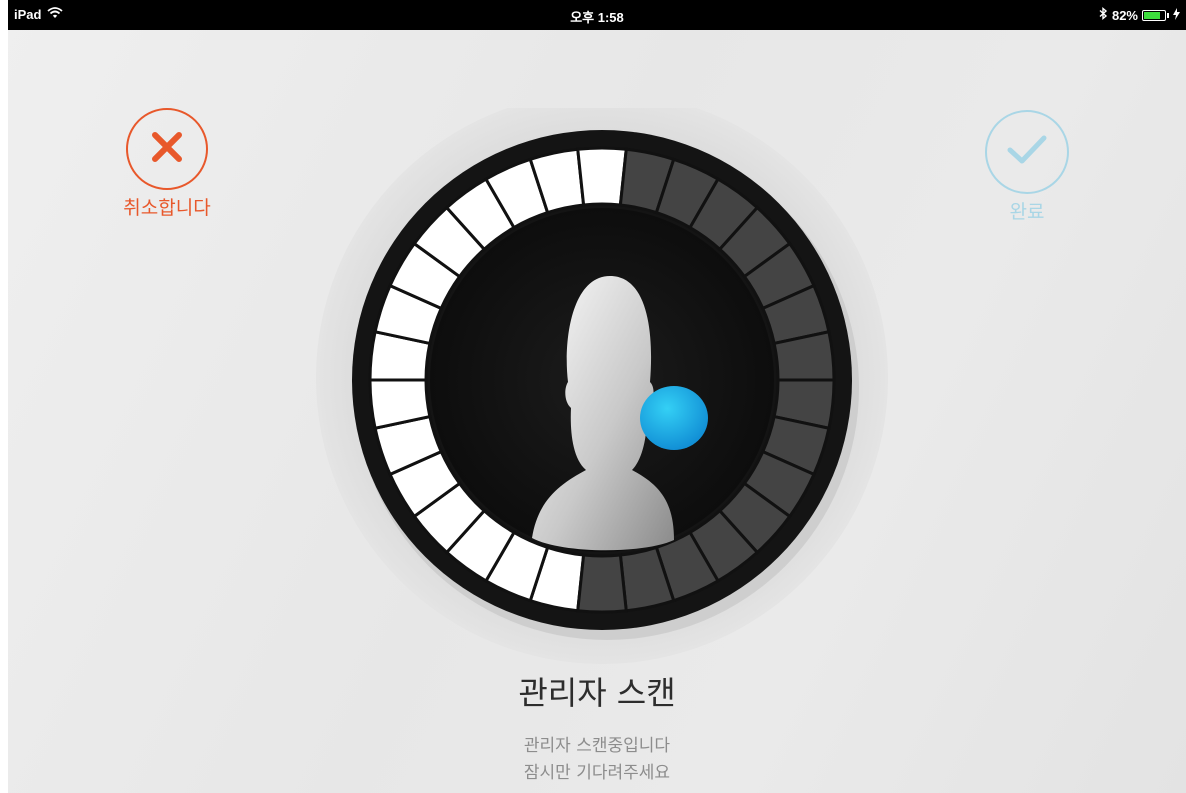 Image resolution: width=1186 pixels, height=793 pixels. Describe the element at coordinates (1103, 15) in the screenshot. I see `bluetooth-icon` at that location.